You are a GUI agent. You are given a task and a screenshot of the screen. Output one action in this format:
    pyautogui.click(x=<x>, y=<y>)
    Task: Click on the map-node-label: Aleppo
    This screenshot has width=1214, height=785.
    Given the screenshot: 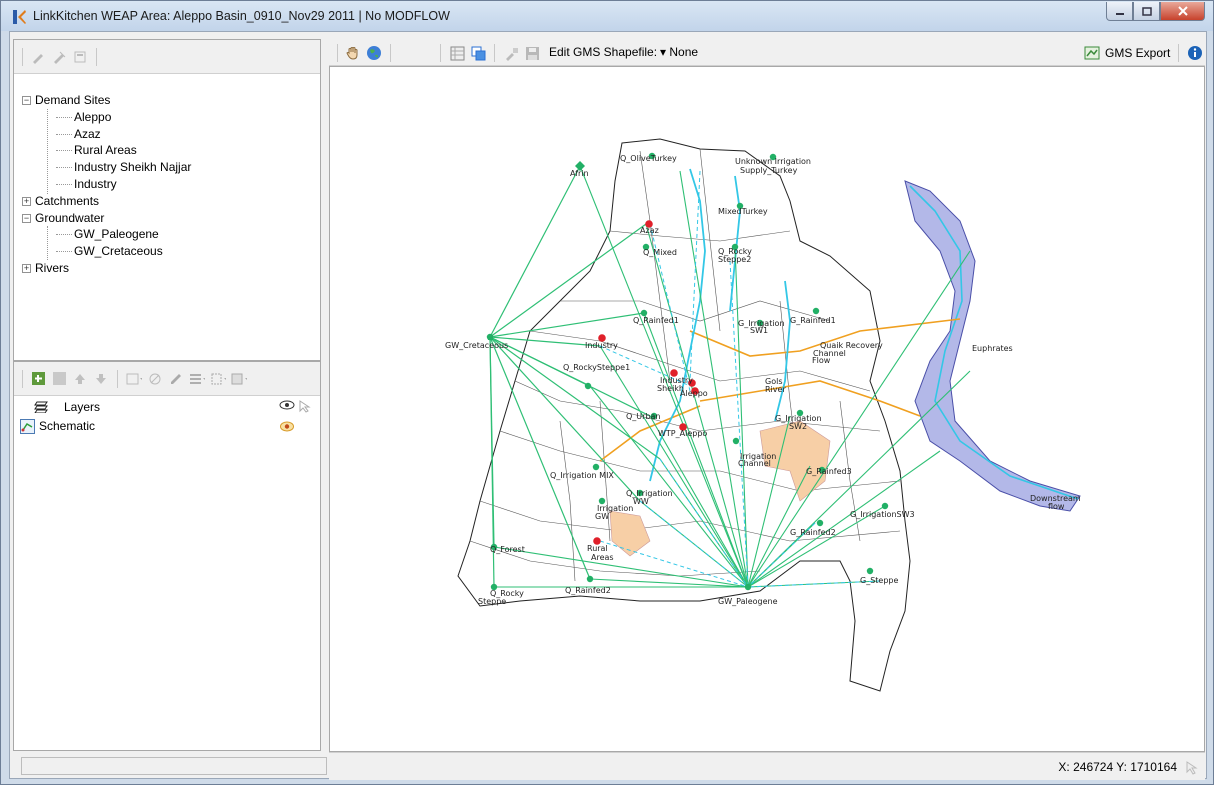 What is the action you would take?
    pyautogui.click(x=694, y=393)
    